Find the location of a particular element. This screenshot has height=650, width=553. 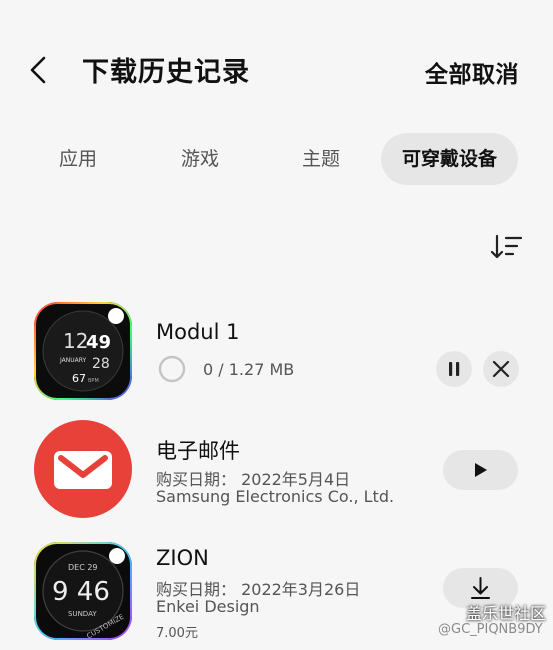

watermark-user-id: @GC_PIQNB9DY is located at coordinates (490, 629).